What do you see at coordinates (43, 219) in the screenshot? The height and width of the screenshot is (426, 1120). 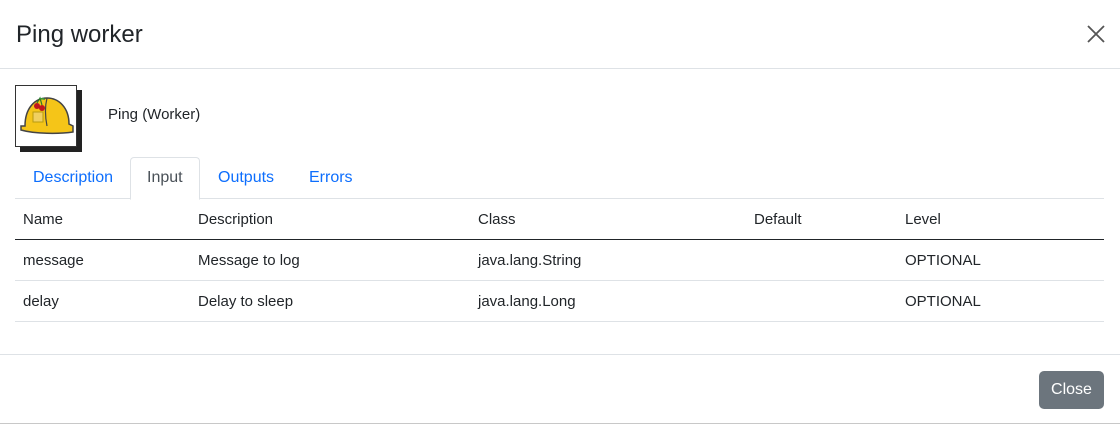 I see `column-header-name: Name` at bounding box center [43, 219].